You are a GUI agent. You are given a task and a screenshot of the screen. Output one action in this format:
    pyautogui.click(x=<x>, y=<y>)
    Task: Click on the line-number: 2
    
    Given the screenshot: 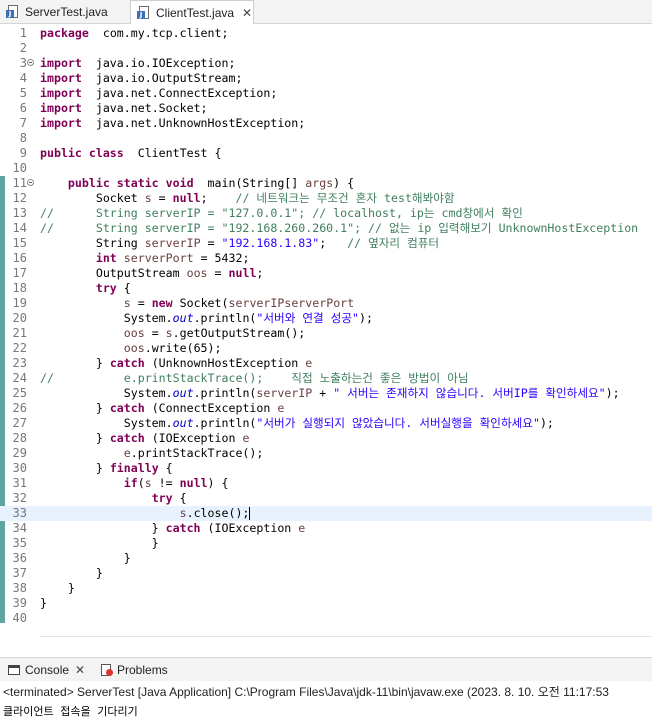 What is the action you would take?
    pyautogui.click(x=23, y=48)
    